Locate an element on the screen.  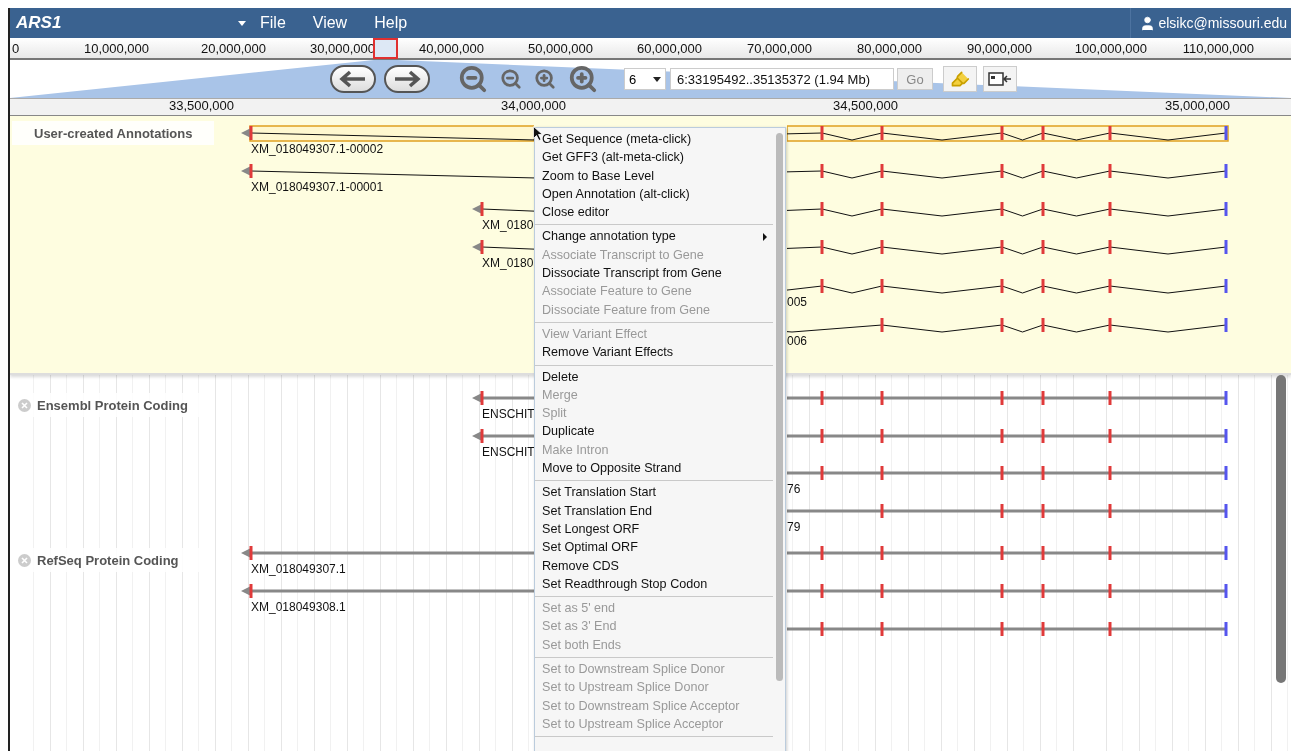
ruler-label: 34,500,000 is located at coordinates (864, 107).